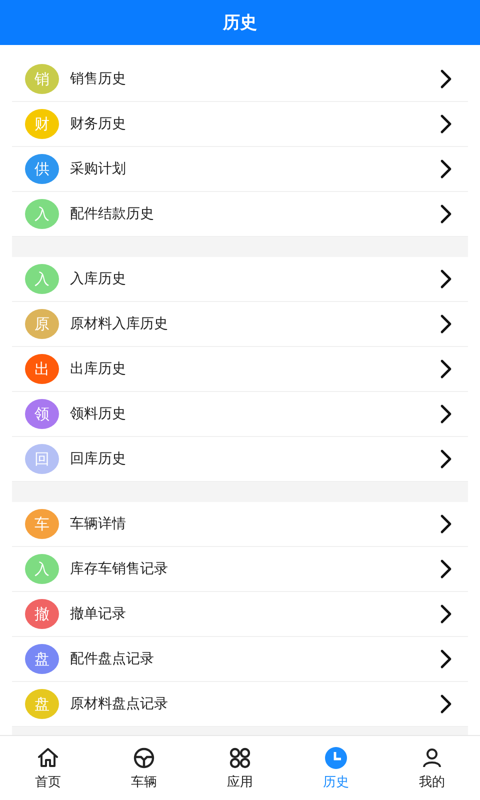  What do you see at coordinates (98, 414) in the screenshot?
I see `item-label: 领料历史` at bounding box center [98, 414].